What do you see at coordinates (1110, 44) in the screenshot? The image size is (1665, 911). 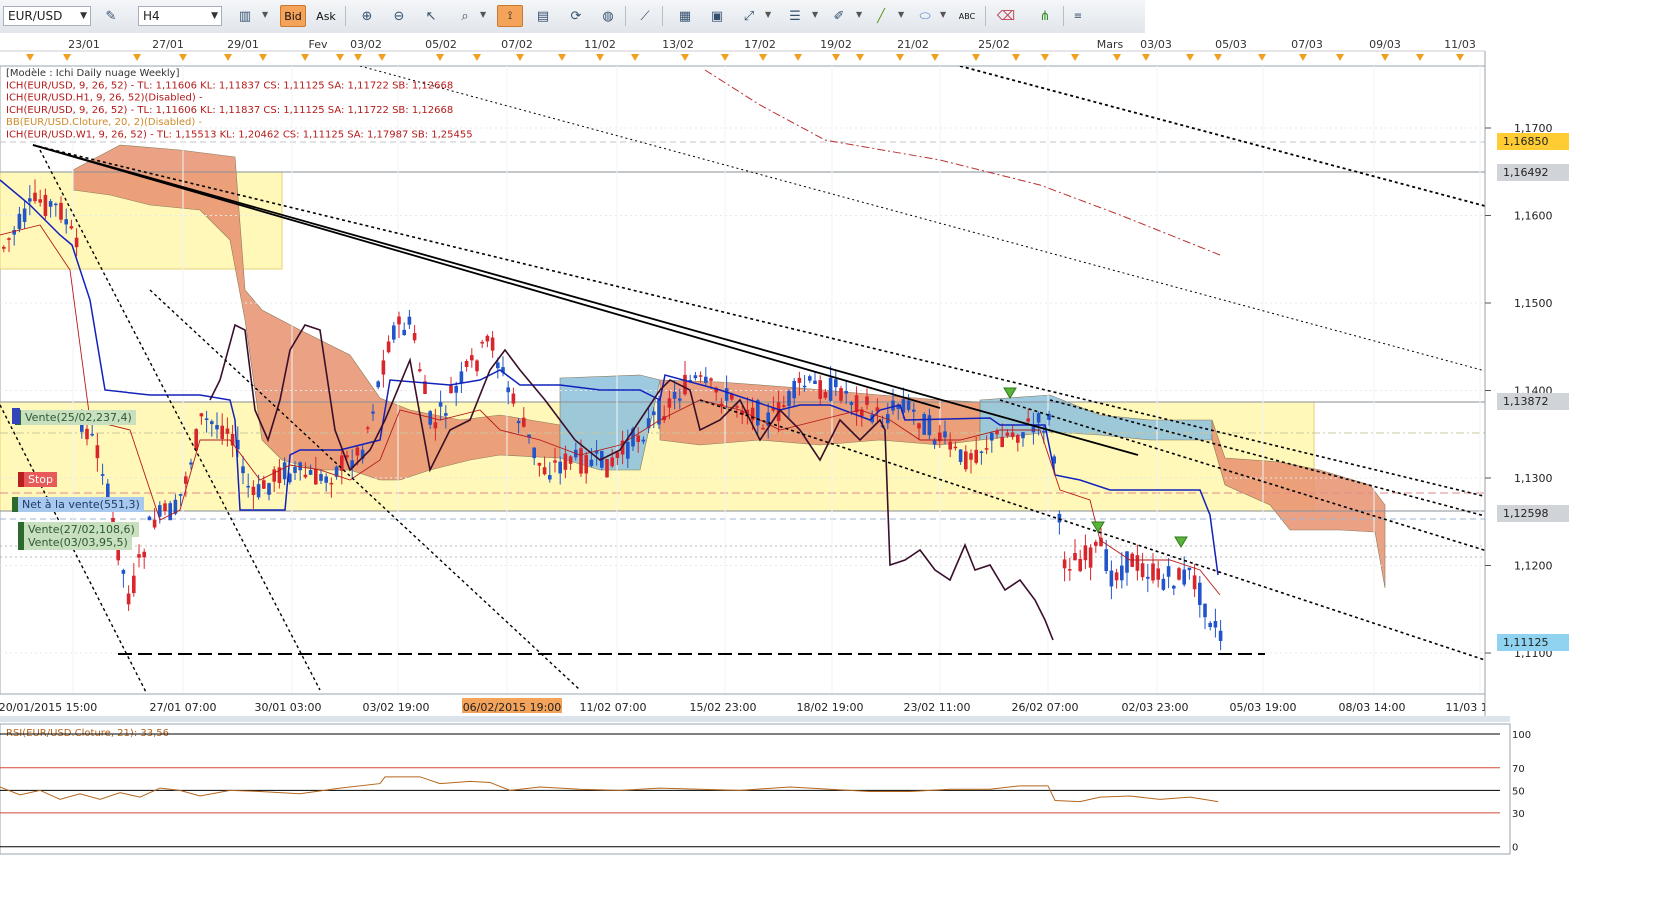 I see `top-date-label: Mars` at bounding box center [1110, 44].